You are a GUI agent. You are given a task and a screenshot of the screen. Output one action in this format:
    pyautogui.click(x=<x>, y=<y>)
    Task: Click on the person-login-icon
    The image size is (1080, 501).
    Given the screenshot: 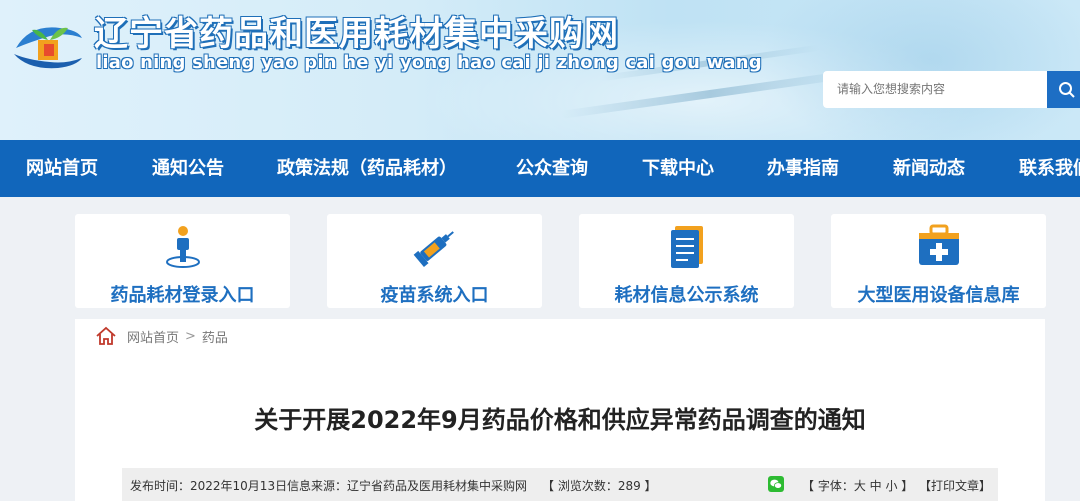 What is the action you would take?
    pyautogui.click(x=182, y=247)
    